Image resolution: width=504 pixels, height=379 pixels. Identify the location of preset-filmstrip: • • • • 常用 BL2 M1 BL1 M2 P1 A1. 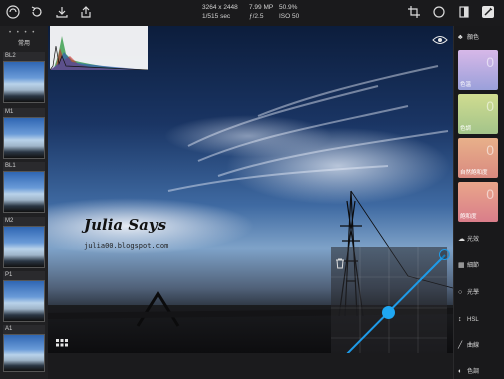
(24, 202).